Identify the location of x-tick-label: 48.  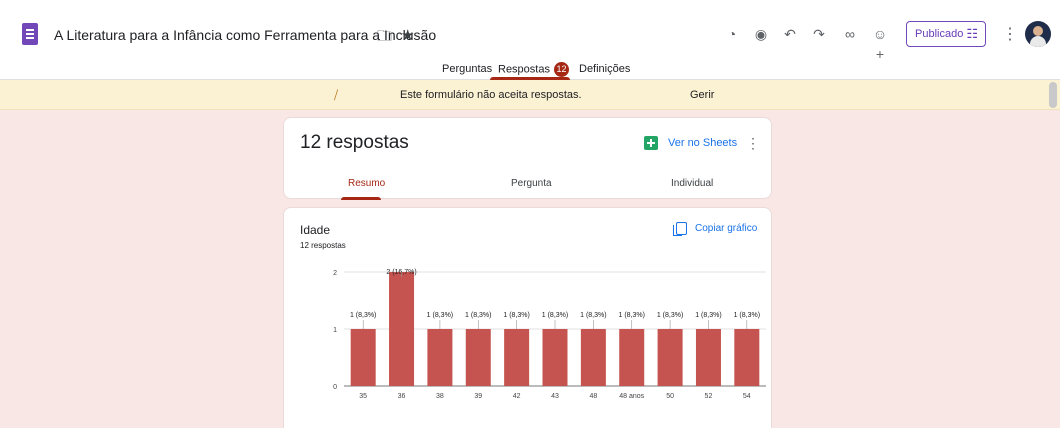
(593, 396).